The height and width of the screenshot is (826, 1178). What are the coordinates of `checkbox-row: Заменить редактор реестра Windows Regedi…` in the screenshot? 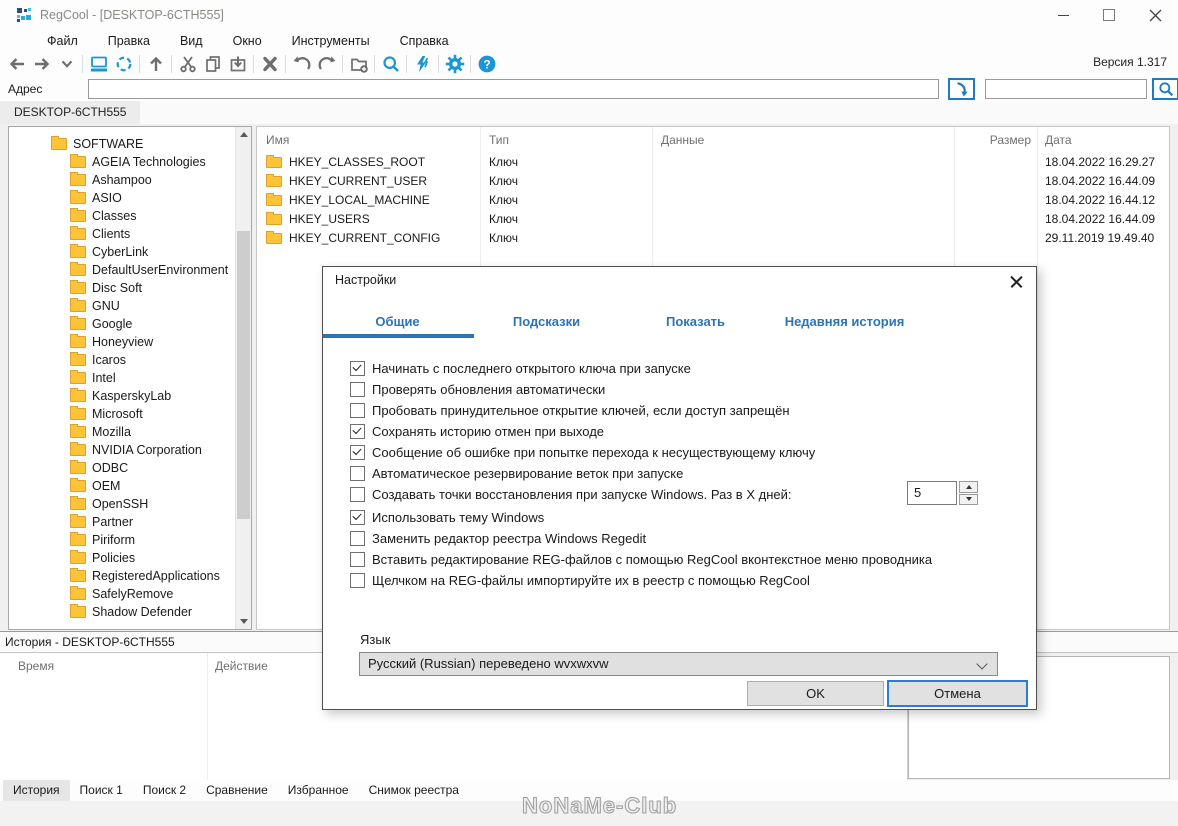 It's located at (641, 538).